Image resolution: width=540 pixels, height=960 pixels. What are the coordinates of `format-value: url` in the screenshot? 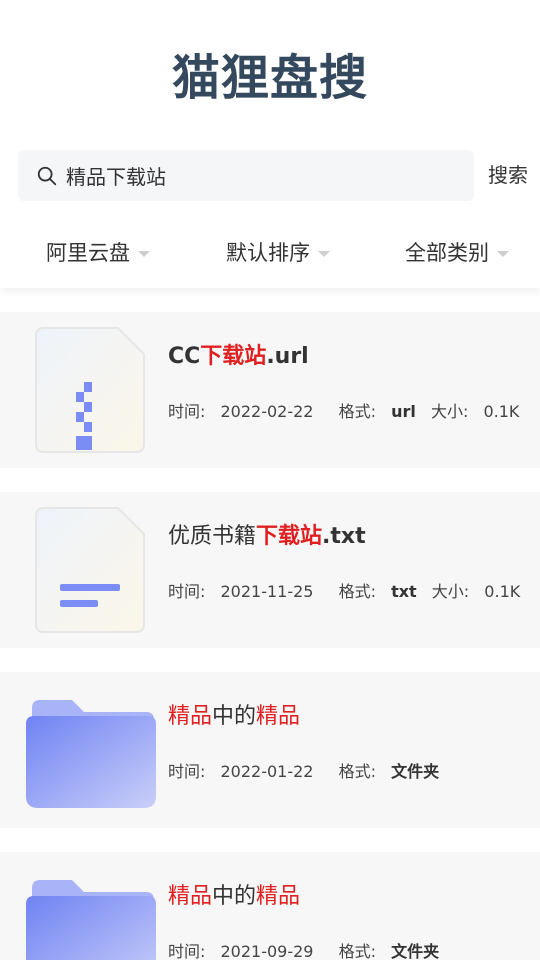 It's located at (403, 411).